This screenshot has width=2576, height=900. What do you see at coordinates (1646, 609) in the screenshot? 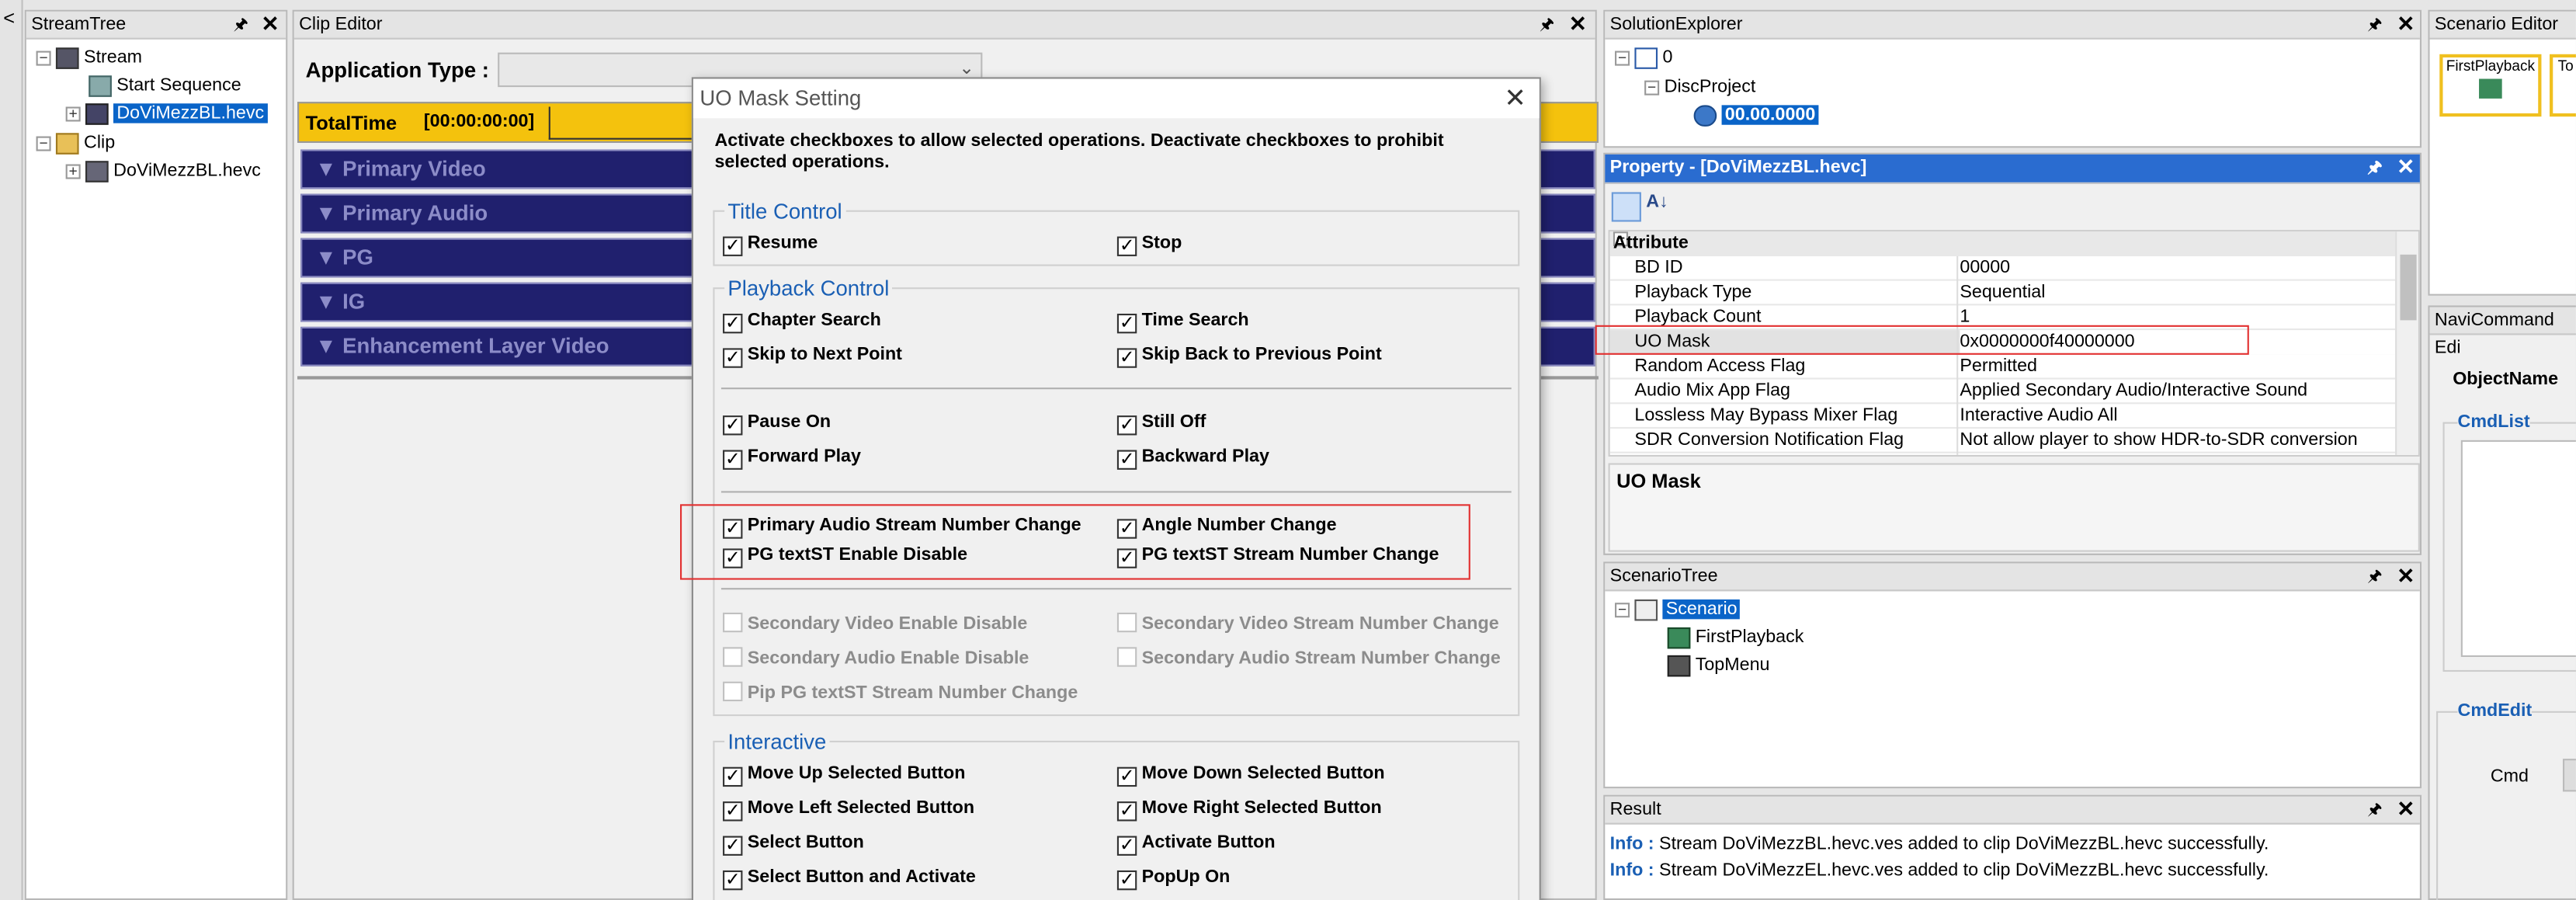
I see `scenario-icon` at bounding box center [1646, 609].